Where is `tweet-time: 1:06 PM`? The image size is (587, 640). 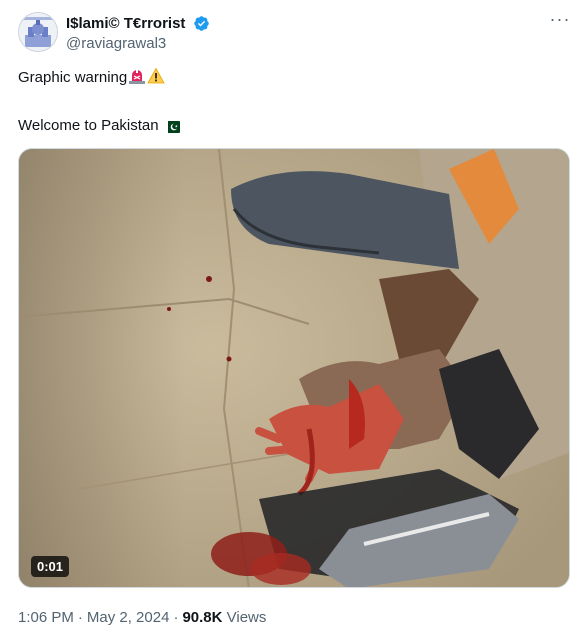
tweet-time: 1:06 PM is located at coordinates (46, 617).